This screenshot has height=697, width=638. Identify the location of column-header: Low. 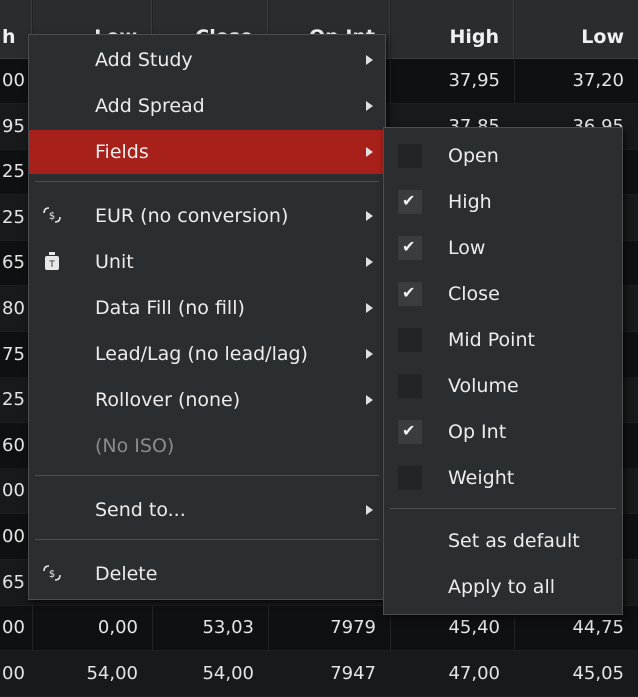
(576, 29).